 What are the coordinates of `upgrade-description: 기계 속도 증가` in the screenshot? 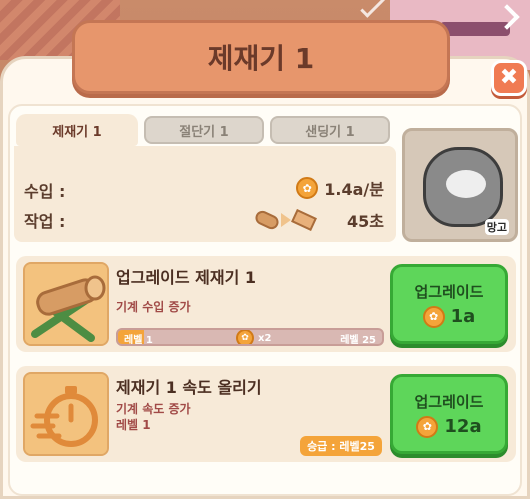 It's located at (153, 409).